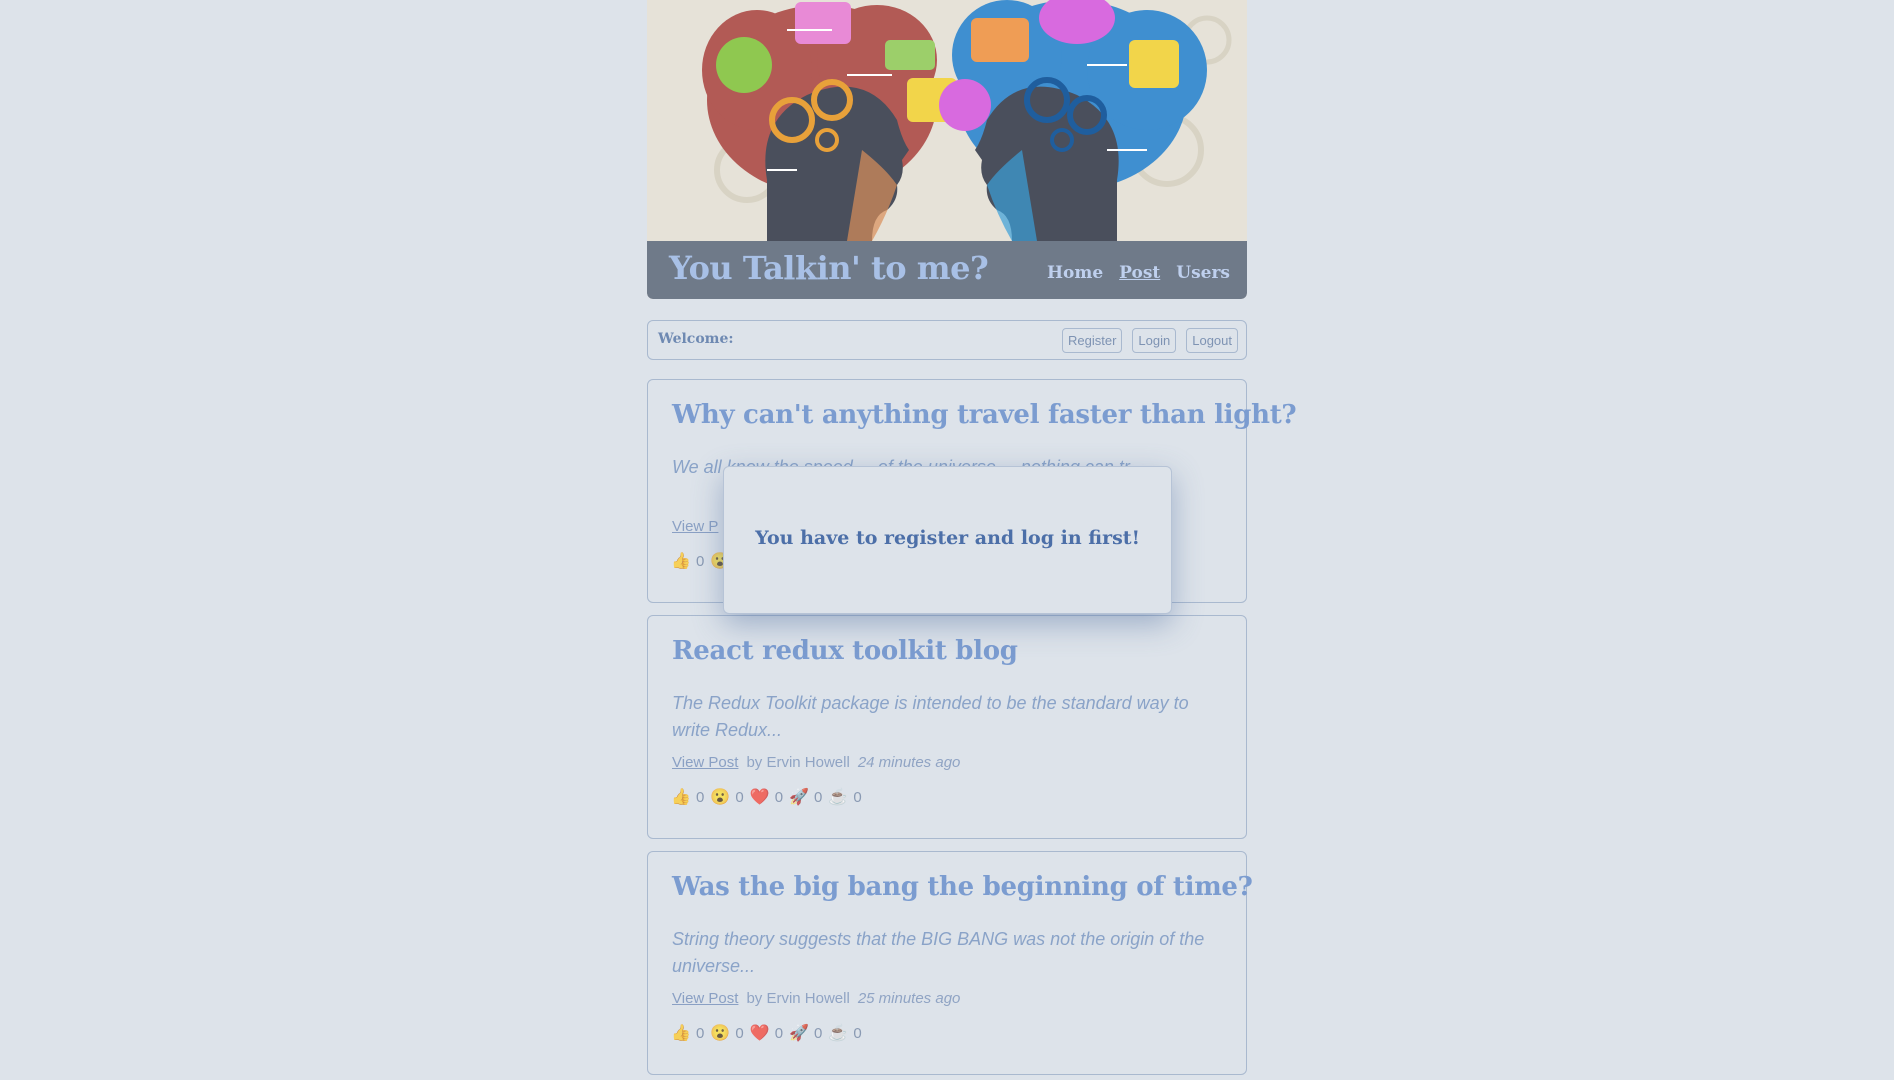  Describe the element at coordinates (947, 120) in the screenshot. I see `banner-illustration` at that location.